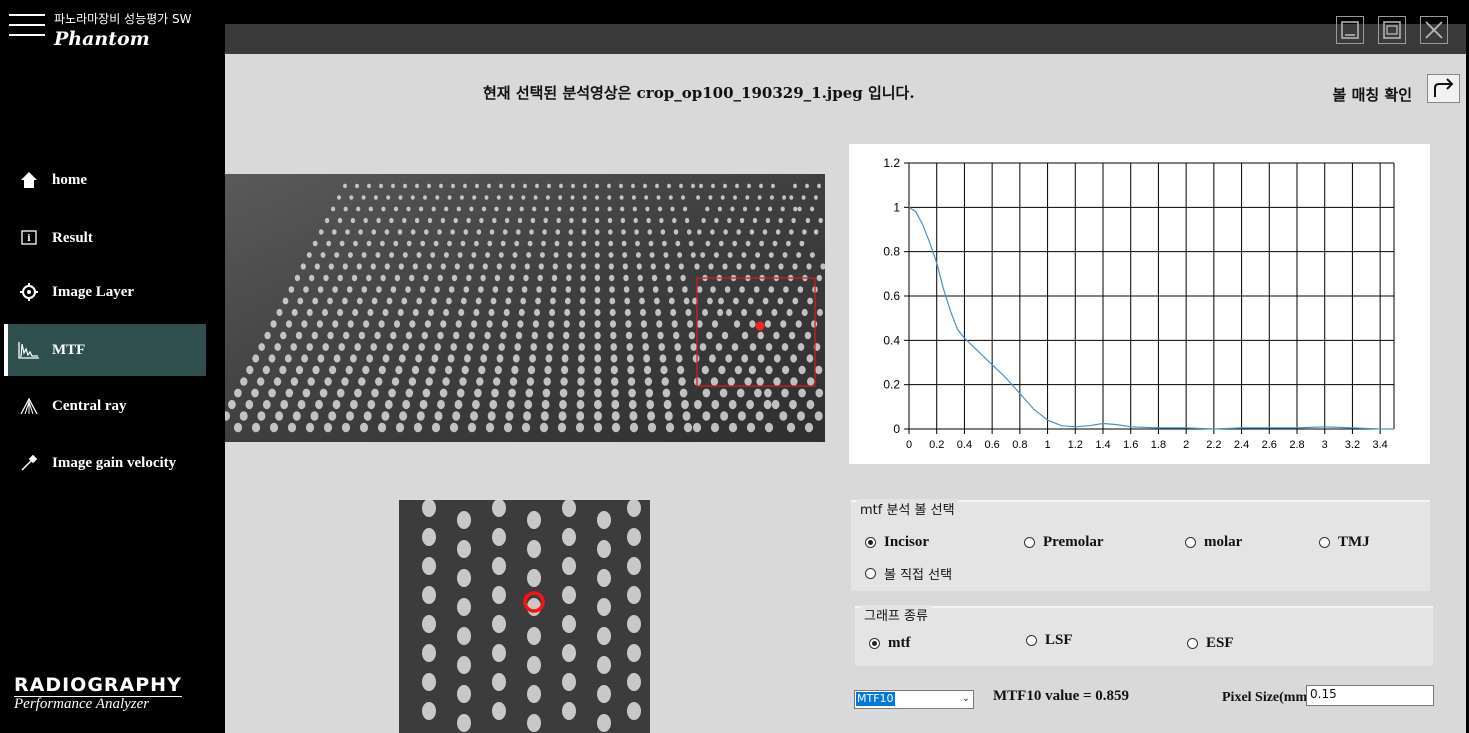 This screenshot has height=733, width=1469. I want to click on sidebar-item-image-gain-velocity: Image gain velocity, so click(105, 463).